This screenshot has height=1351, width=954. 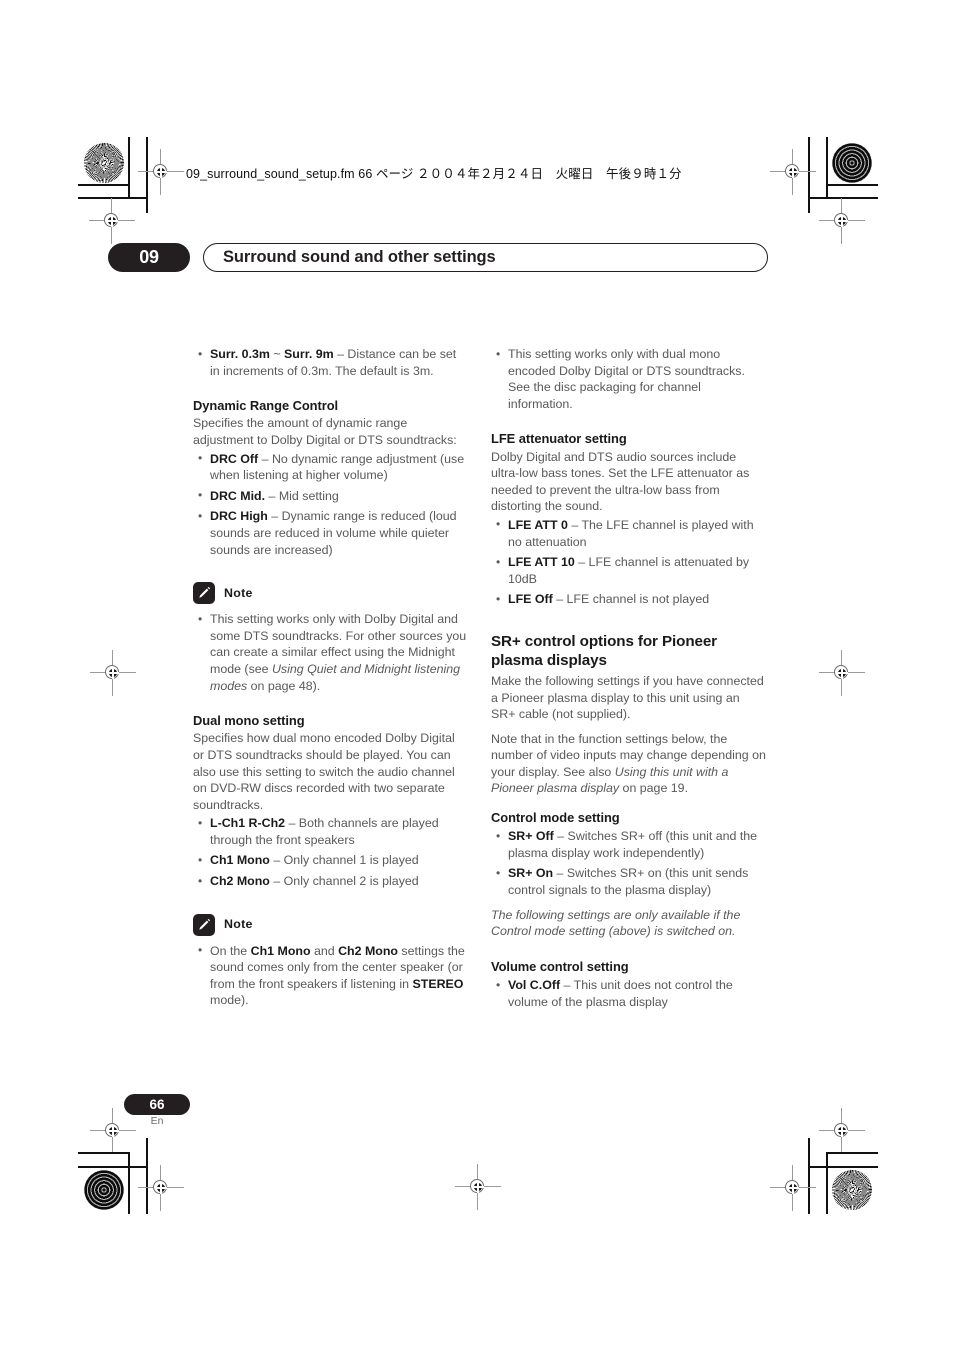 What do you see at coordinates (852, 163) in the screenshot?
I see `registration-target-top-right` at bounding box center [852, 163].